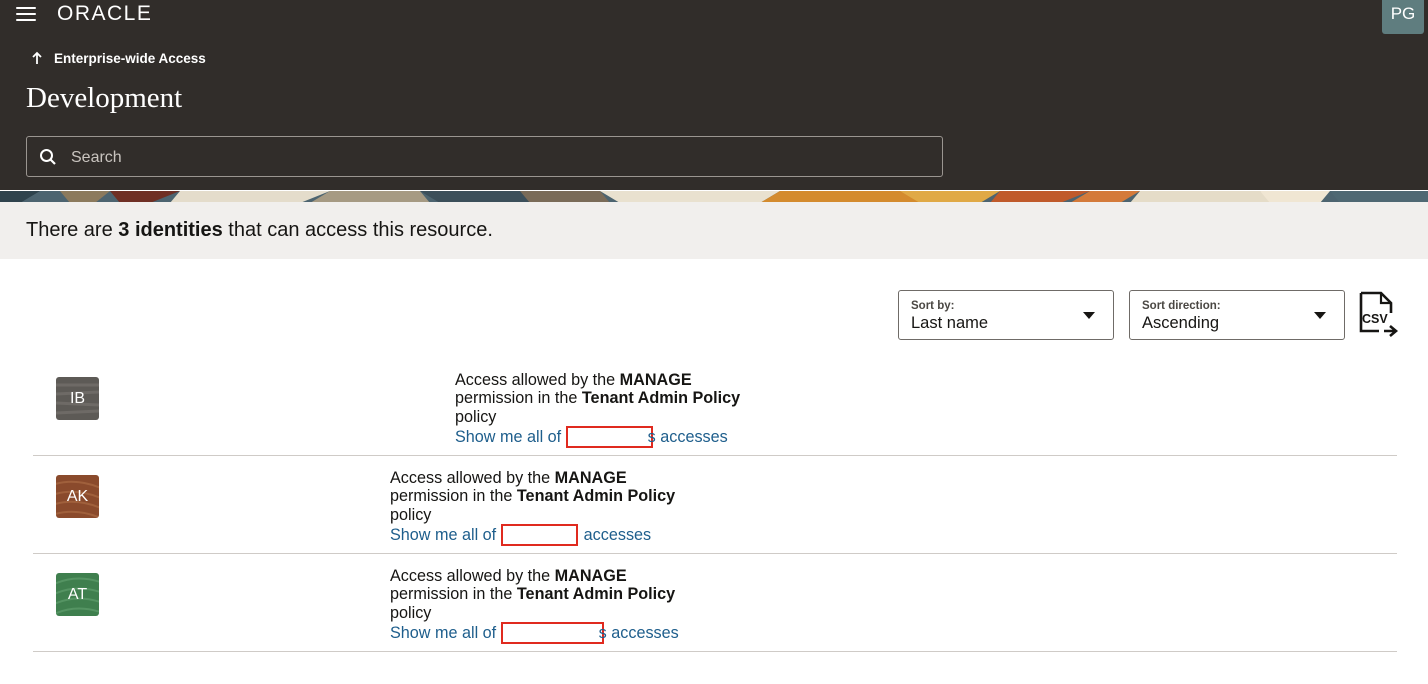  What do you see at coordinates (77, 496) in the screenshot?
I see `avatar: AK` at bounding box center [77, 496].